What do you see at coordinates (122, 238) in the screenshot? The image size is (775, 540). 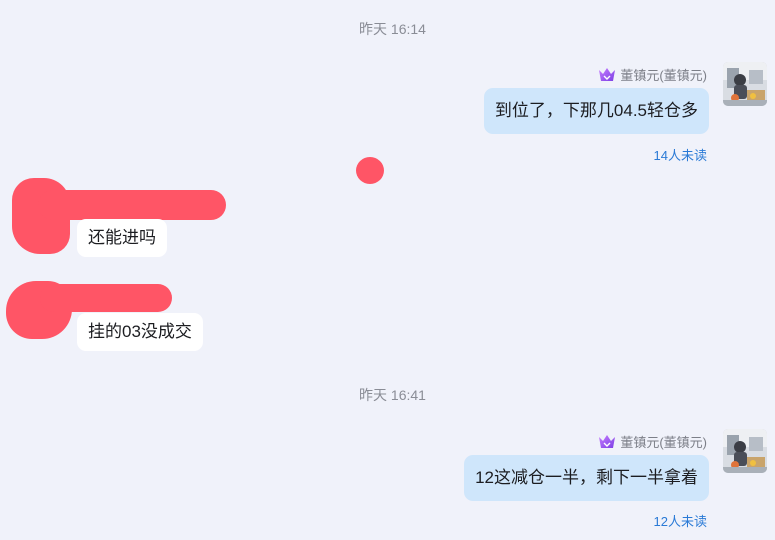 I see `incoming-message-bubble: 还能进吗` at bounding box center [122, 238].